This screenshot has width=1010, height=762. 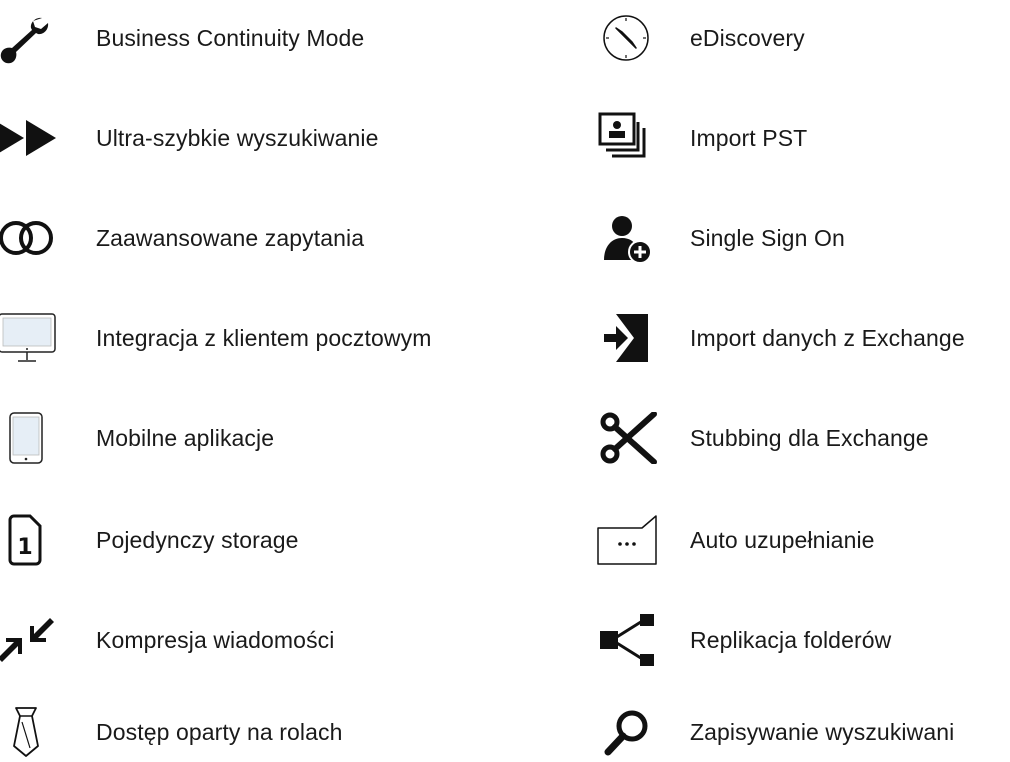 I want to click on feature-item: Mobilne aplikacje, so click(x=260, y=438).